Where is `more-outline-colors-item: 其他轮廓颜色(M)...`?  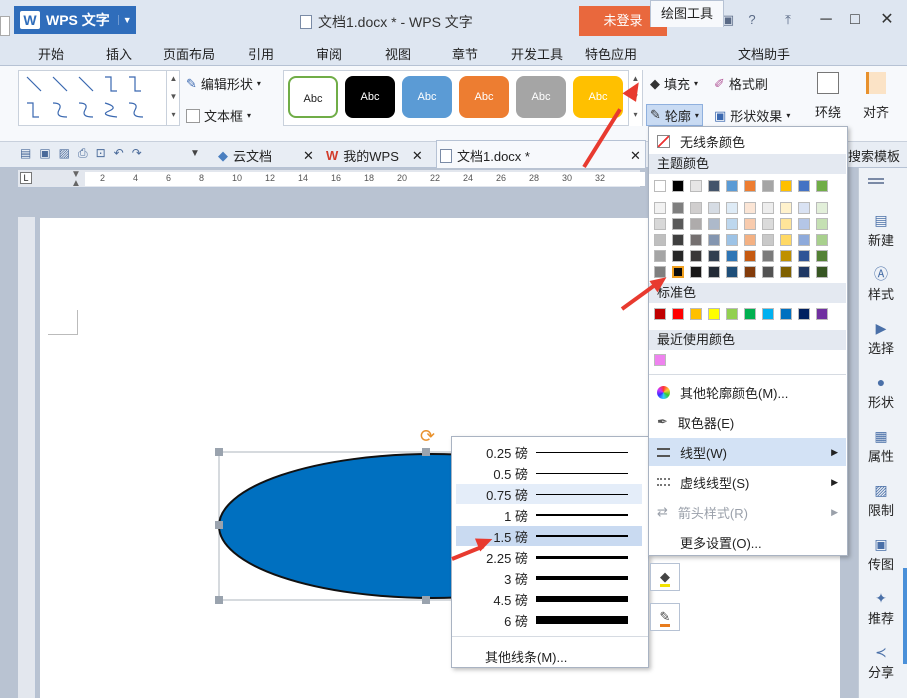
more-outline-colors-item: 其他轮廓颜色(M)... is located at coordinates (747, 392).